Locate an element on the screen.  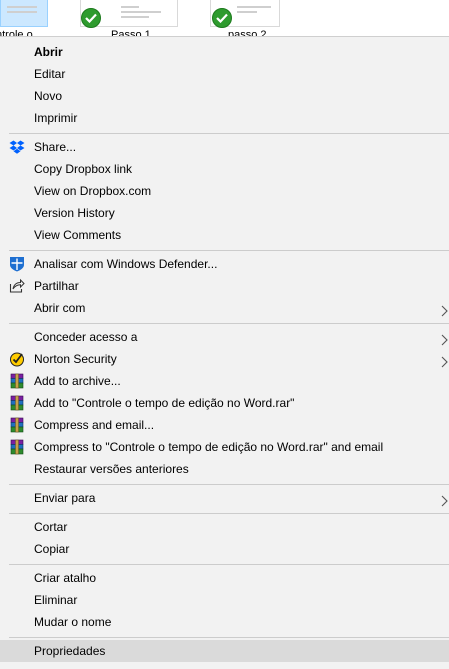
menu-item-copy-dropbox-link: Copy Dropbox link is located at coordinates (224, 169).